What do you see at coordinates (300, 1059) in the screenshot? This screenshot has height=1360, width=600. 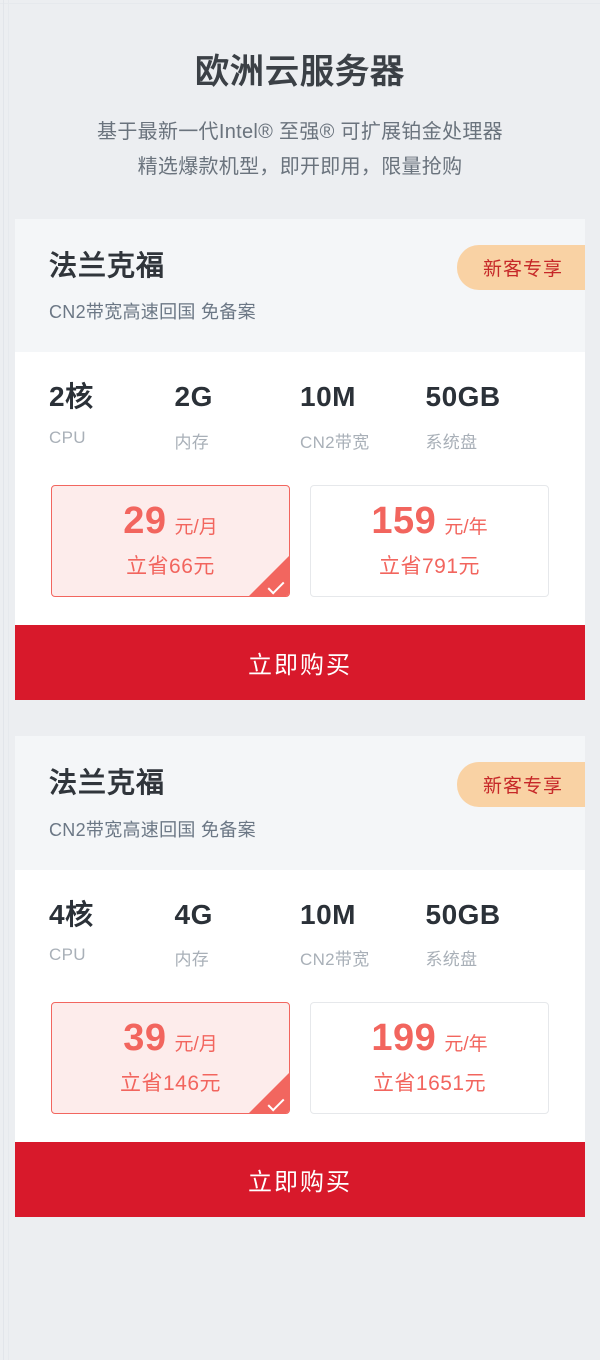 I see `price-option-group: 39 元/月 立省146元 199 元/年 立省1651元` at bounding box center [300, 1059].